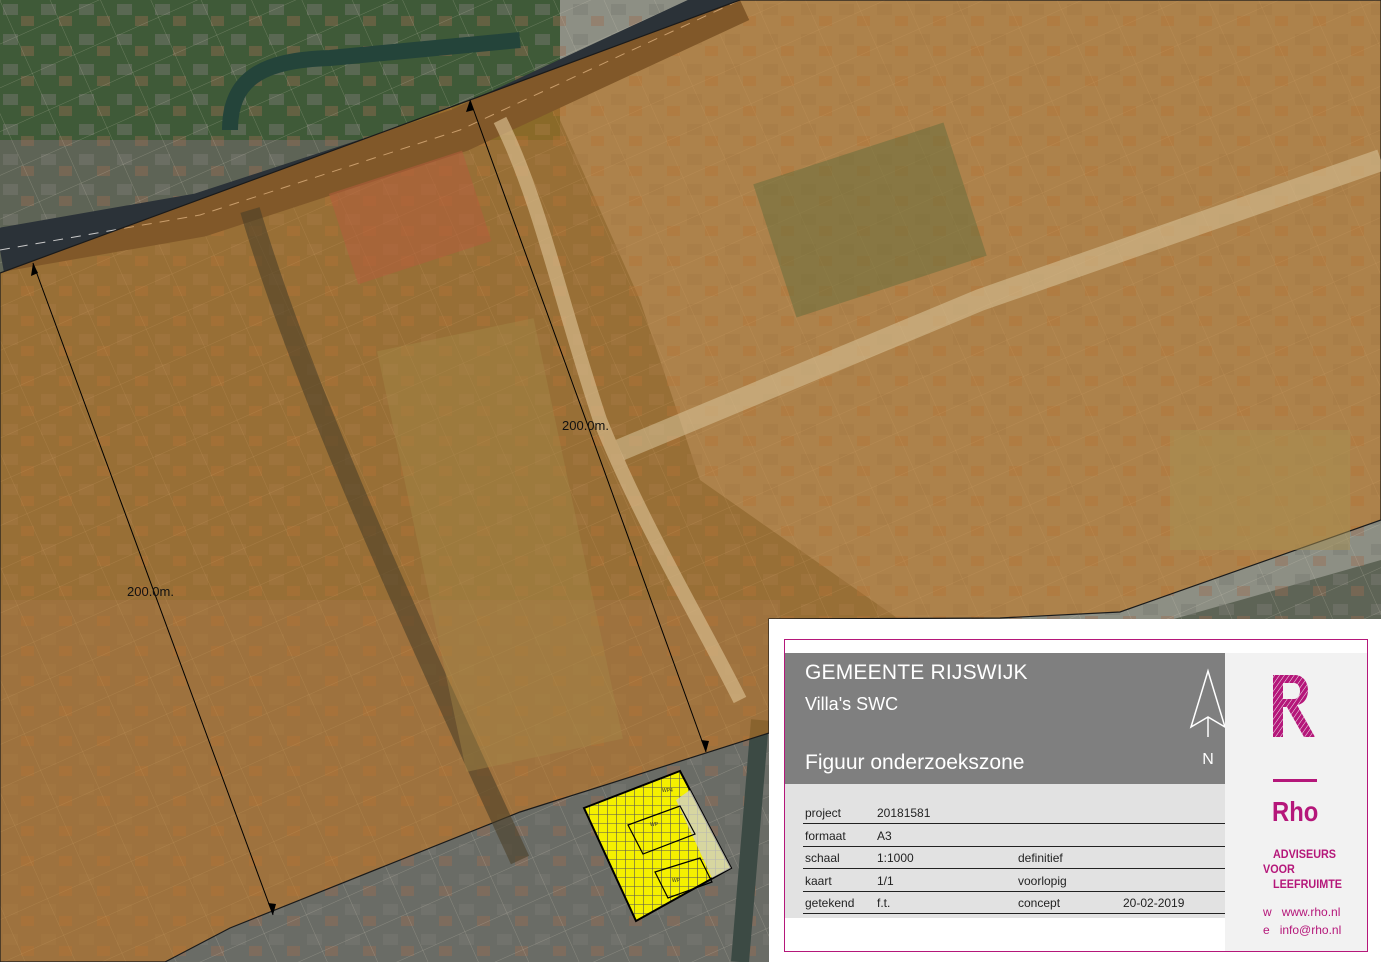 This screenshot has width=1381, height=962. What do you see at coordinates (585, 425) in the screenshot?
I see `dimension-label-east: 200.0m.` at bounding box center [585, 425].